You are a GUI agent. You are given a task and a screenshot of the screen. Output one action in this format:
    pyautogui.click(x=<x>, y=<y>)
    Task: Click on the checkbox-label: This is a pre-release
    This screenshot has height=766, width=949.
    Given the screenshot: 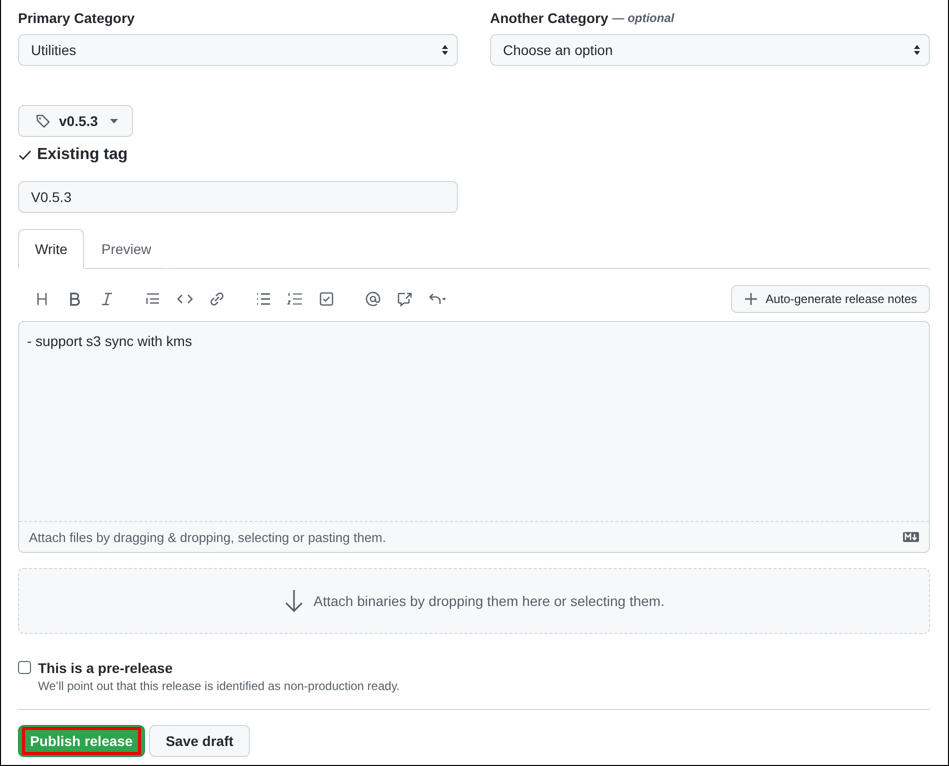 What is the action you would take?
    pyautogui.click(x=106, y=668)
    